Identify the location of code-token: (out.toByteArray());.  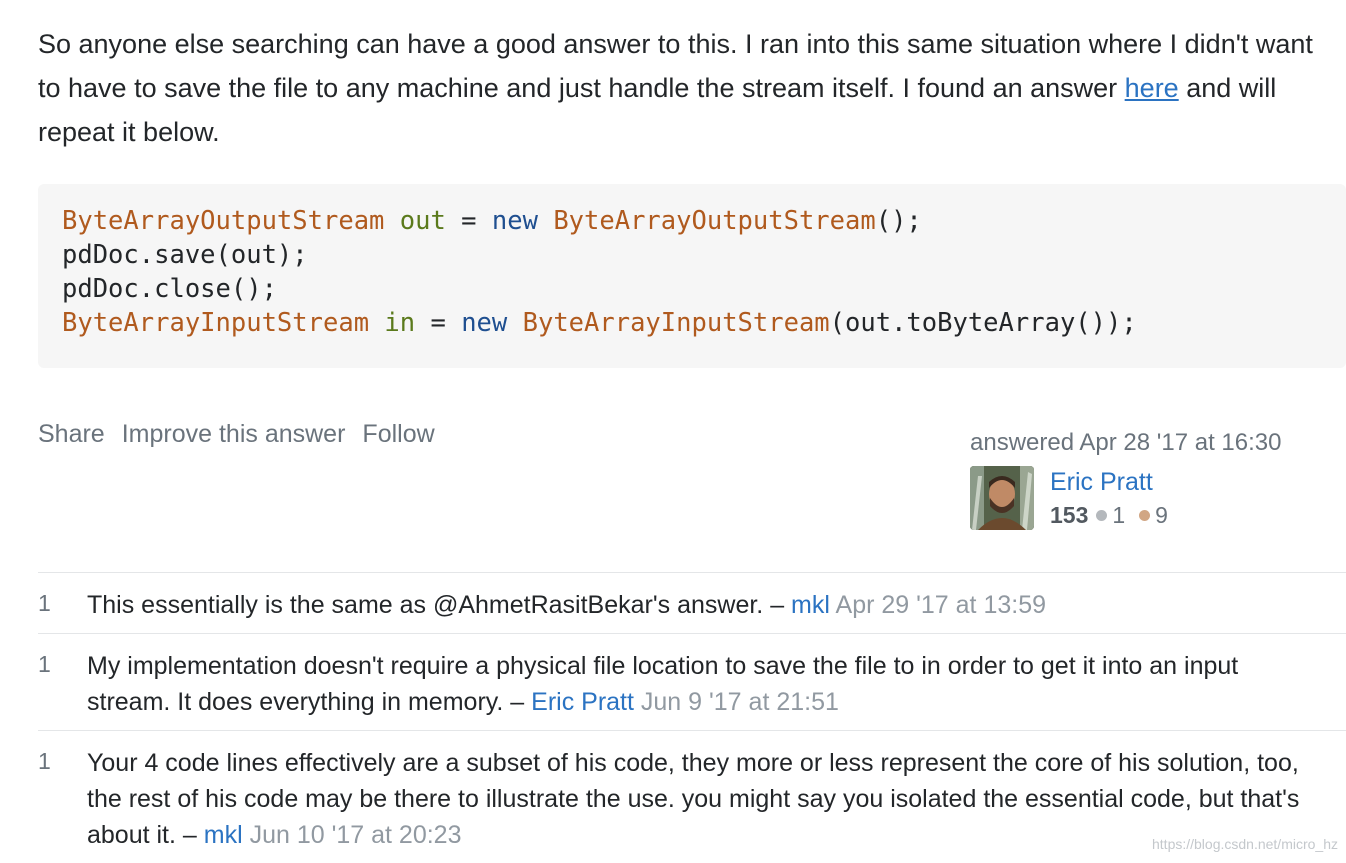
(983, 323).